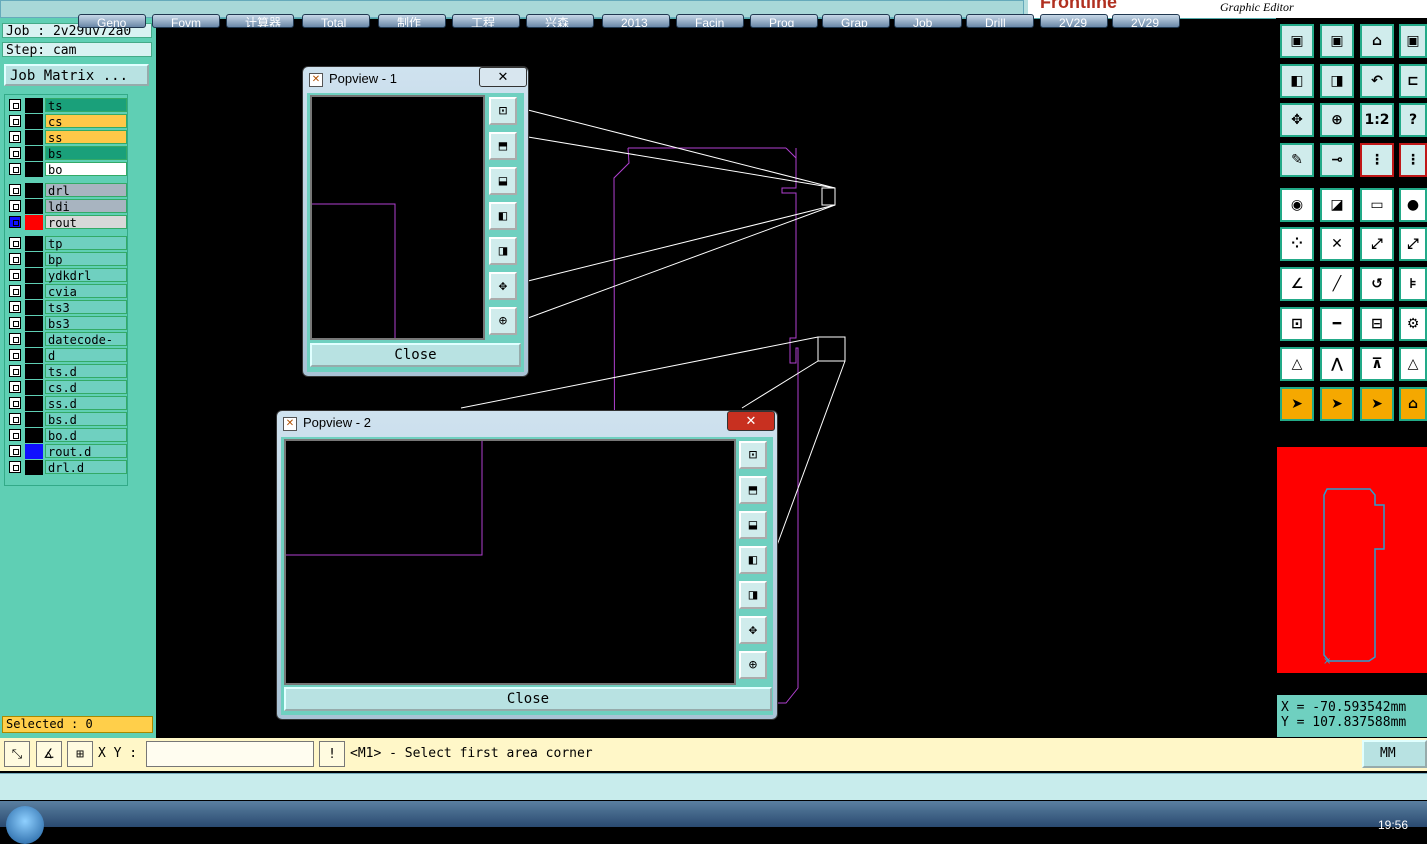 This screenshot has width=1427, height=844. I want to click on layer-name: rout.d, so click(86, 451).